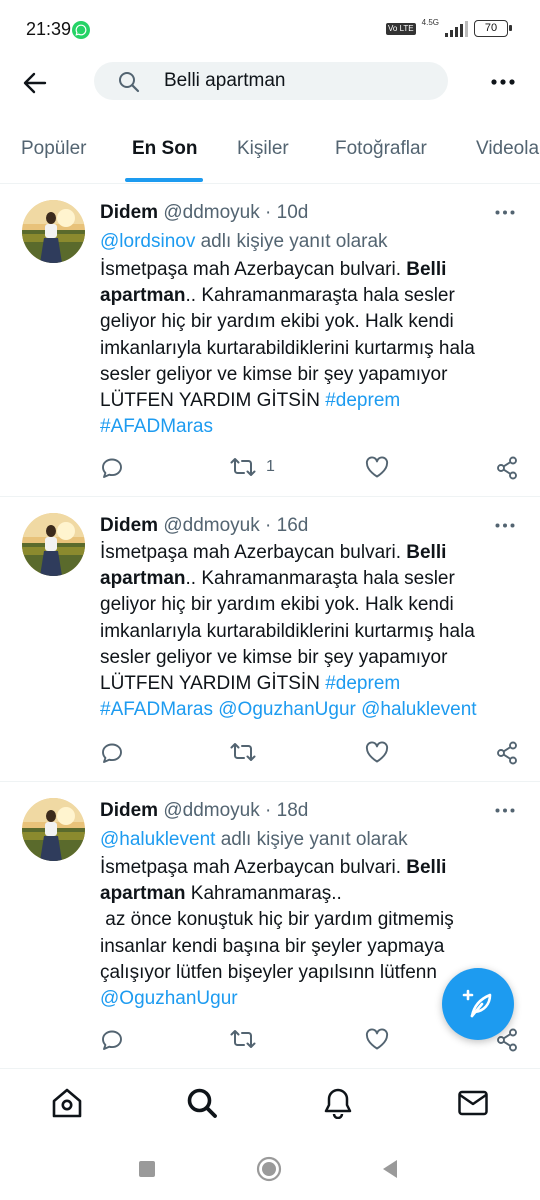  I want to click on status-indicators: Vo LTE 4.5G 70, so click(449, 27).